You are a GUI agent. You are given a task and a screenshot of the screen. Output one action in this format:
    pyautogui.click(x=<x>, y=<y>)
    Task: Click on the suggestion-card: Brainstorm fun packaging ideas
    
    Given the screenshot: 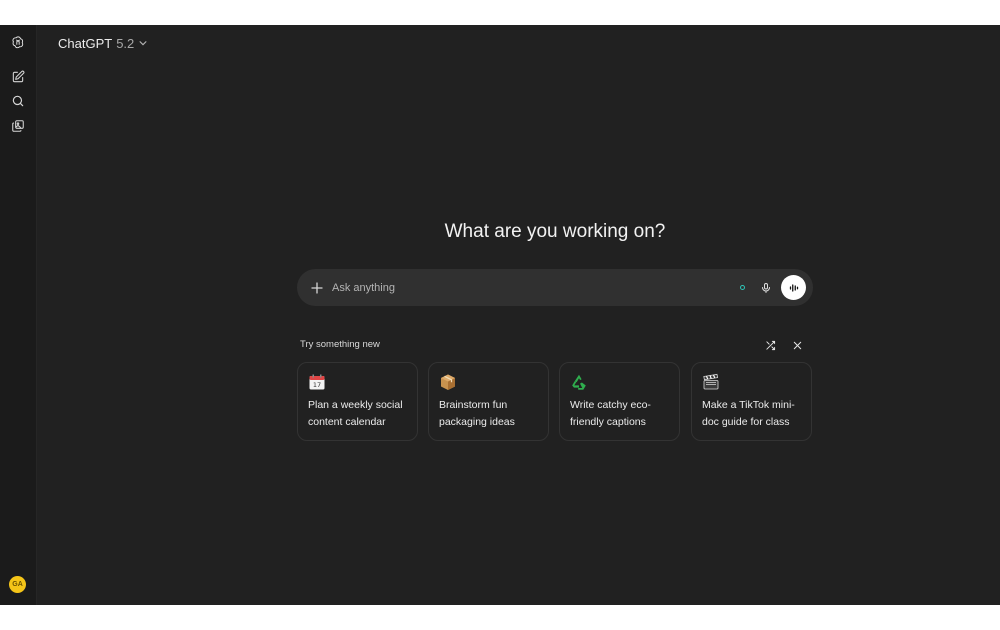 What is the action you would take?
    pyautogui.click(x=488, y=401)
    